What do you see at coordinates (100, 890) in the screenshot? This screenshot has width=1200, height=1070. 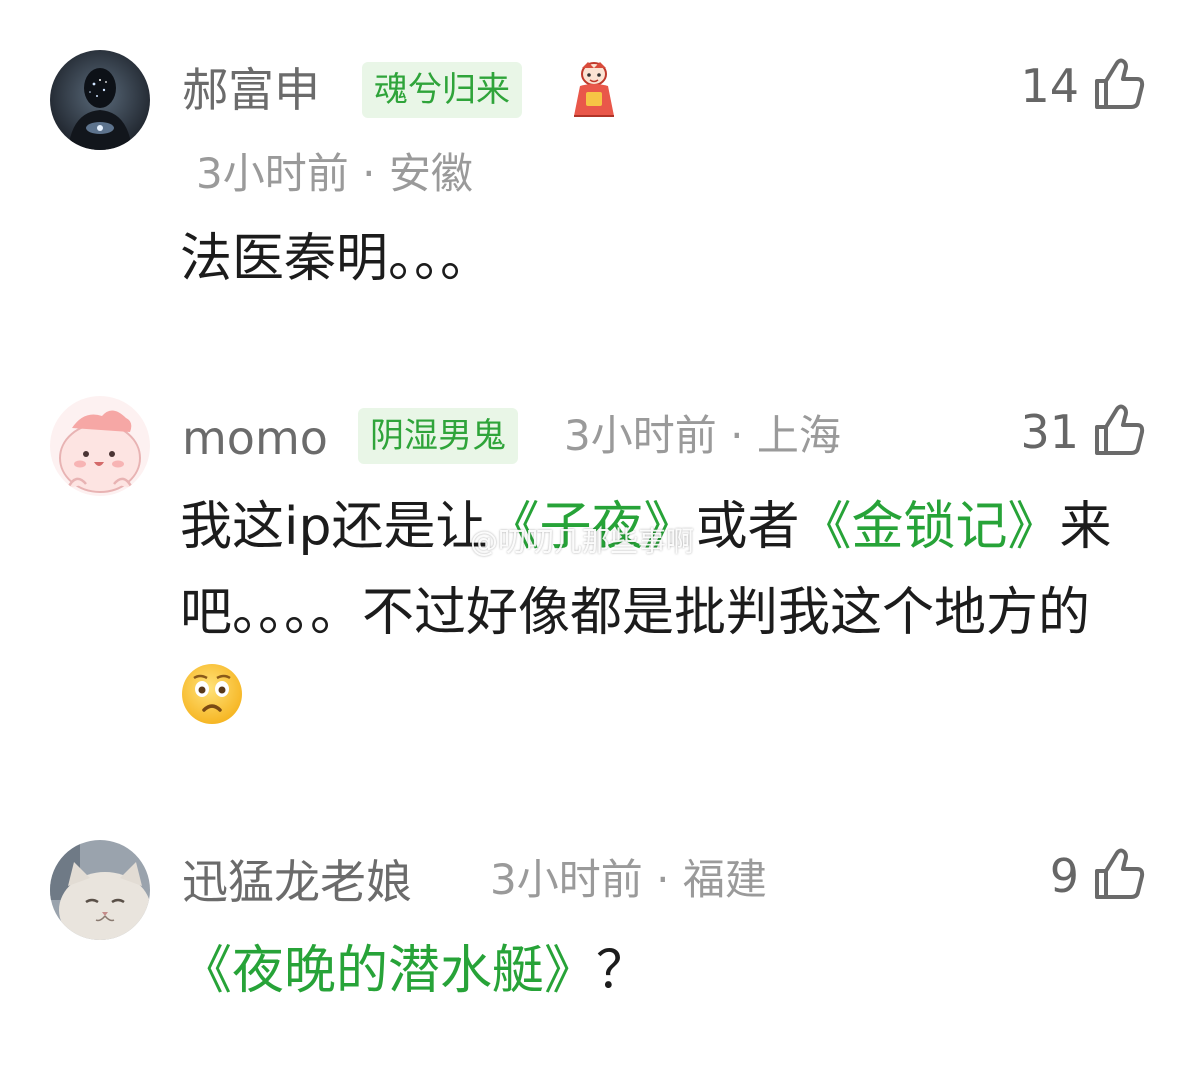 I see `avatar` at bounding box center [100, 890].